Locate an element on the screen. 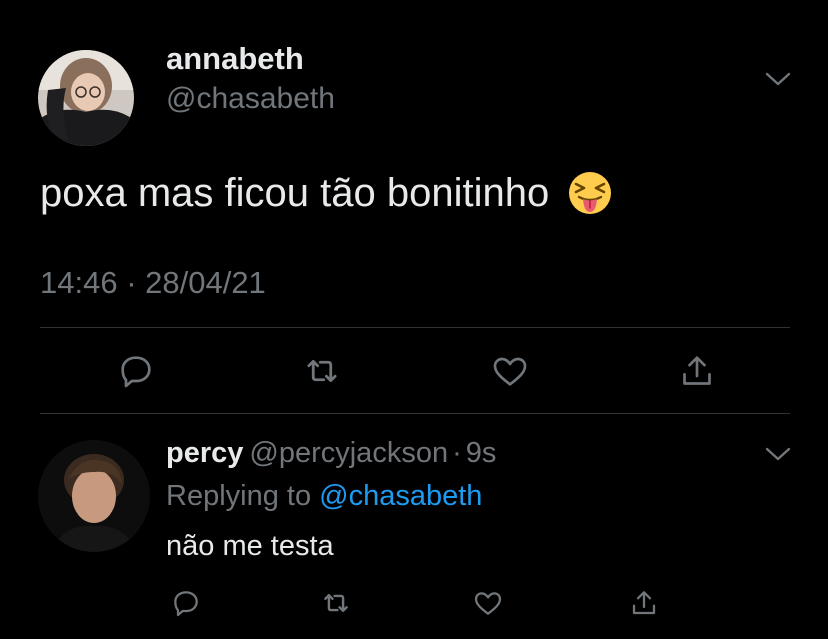 The width and height of the screenshot is (828, 639). reply-author-display-name: percy is located at coordinates (204, 453).